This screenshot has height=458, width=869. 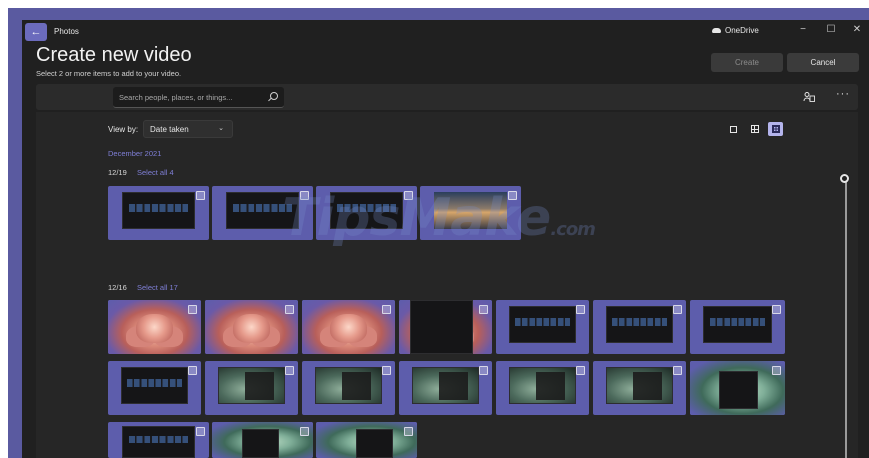 What do you see at coordinates (573, 229) in the screenshot?
I see `watermark-suffix: .com` at bounding box center [573, 229].